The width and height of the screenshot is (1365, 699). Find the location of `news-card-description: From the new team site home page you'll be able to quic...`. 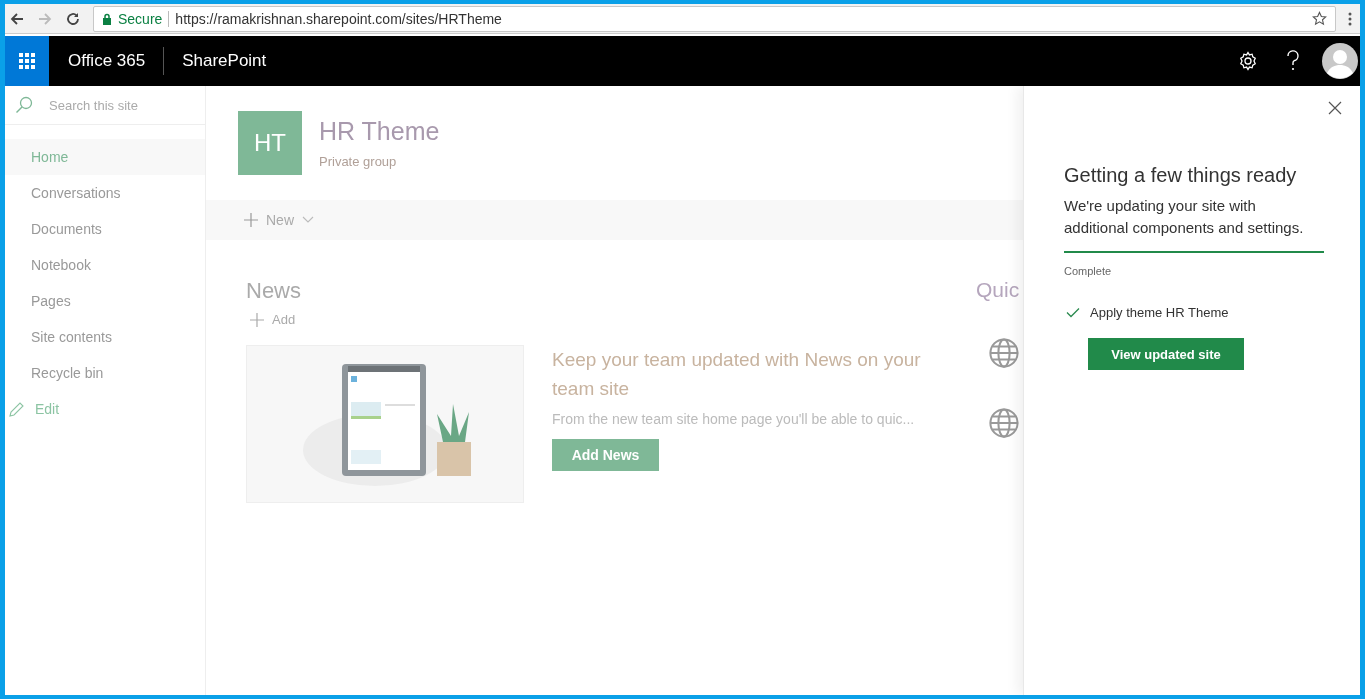

news-card-description: From the new team site home page you'll be able to quic... is located at coordinates (734, 419).